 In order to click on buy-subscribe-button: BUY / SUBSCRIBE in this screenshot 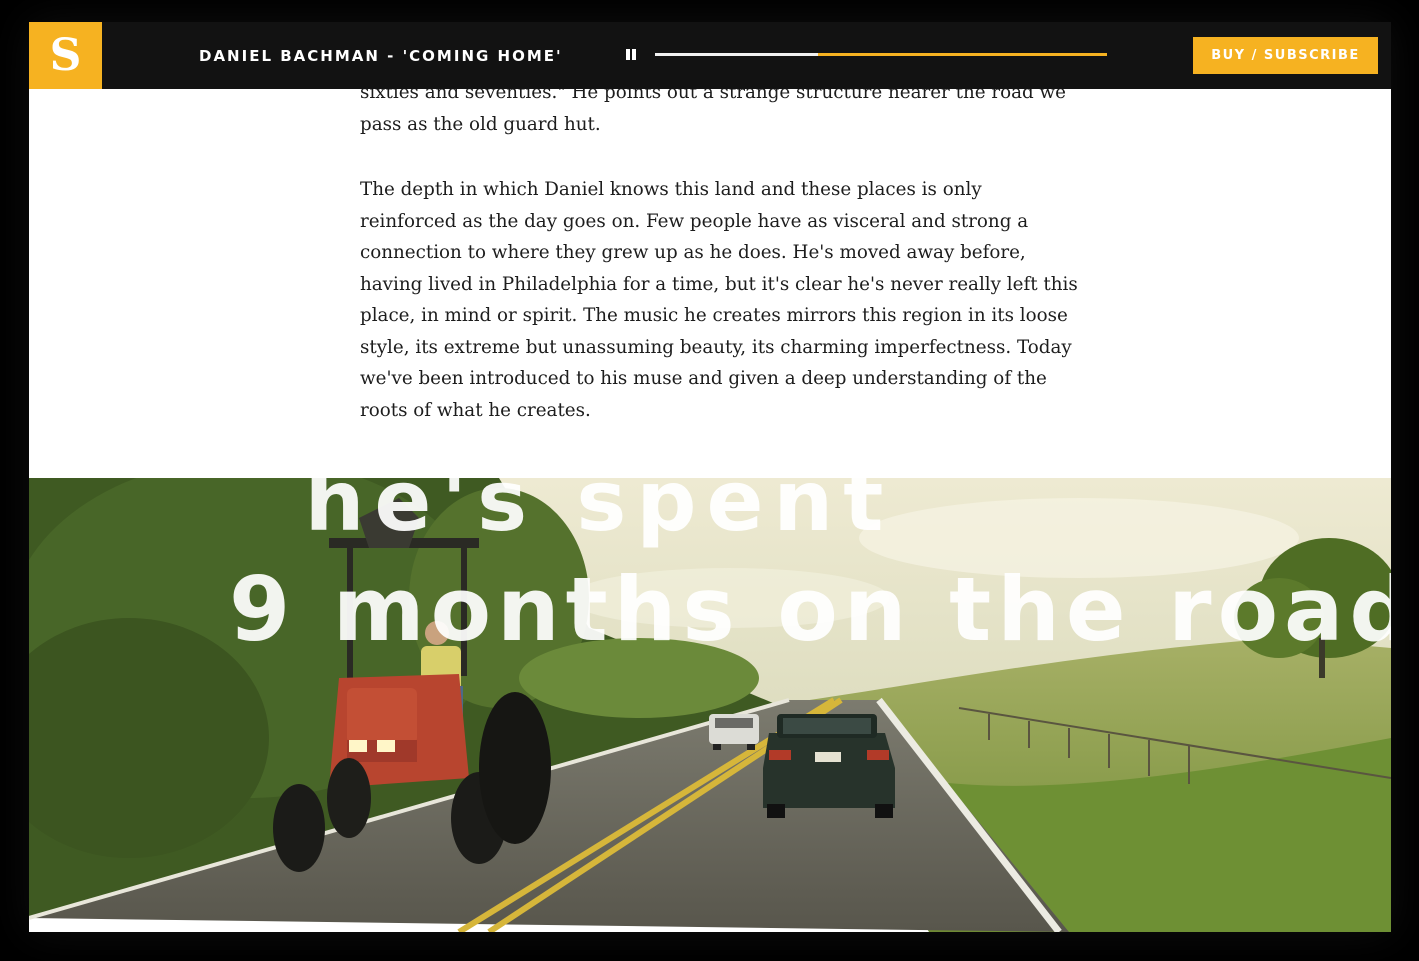, I will do `click(1285, 55)`.